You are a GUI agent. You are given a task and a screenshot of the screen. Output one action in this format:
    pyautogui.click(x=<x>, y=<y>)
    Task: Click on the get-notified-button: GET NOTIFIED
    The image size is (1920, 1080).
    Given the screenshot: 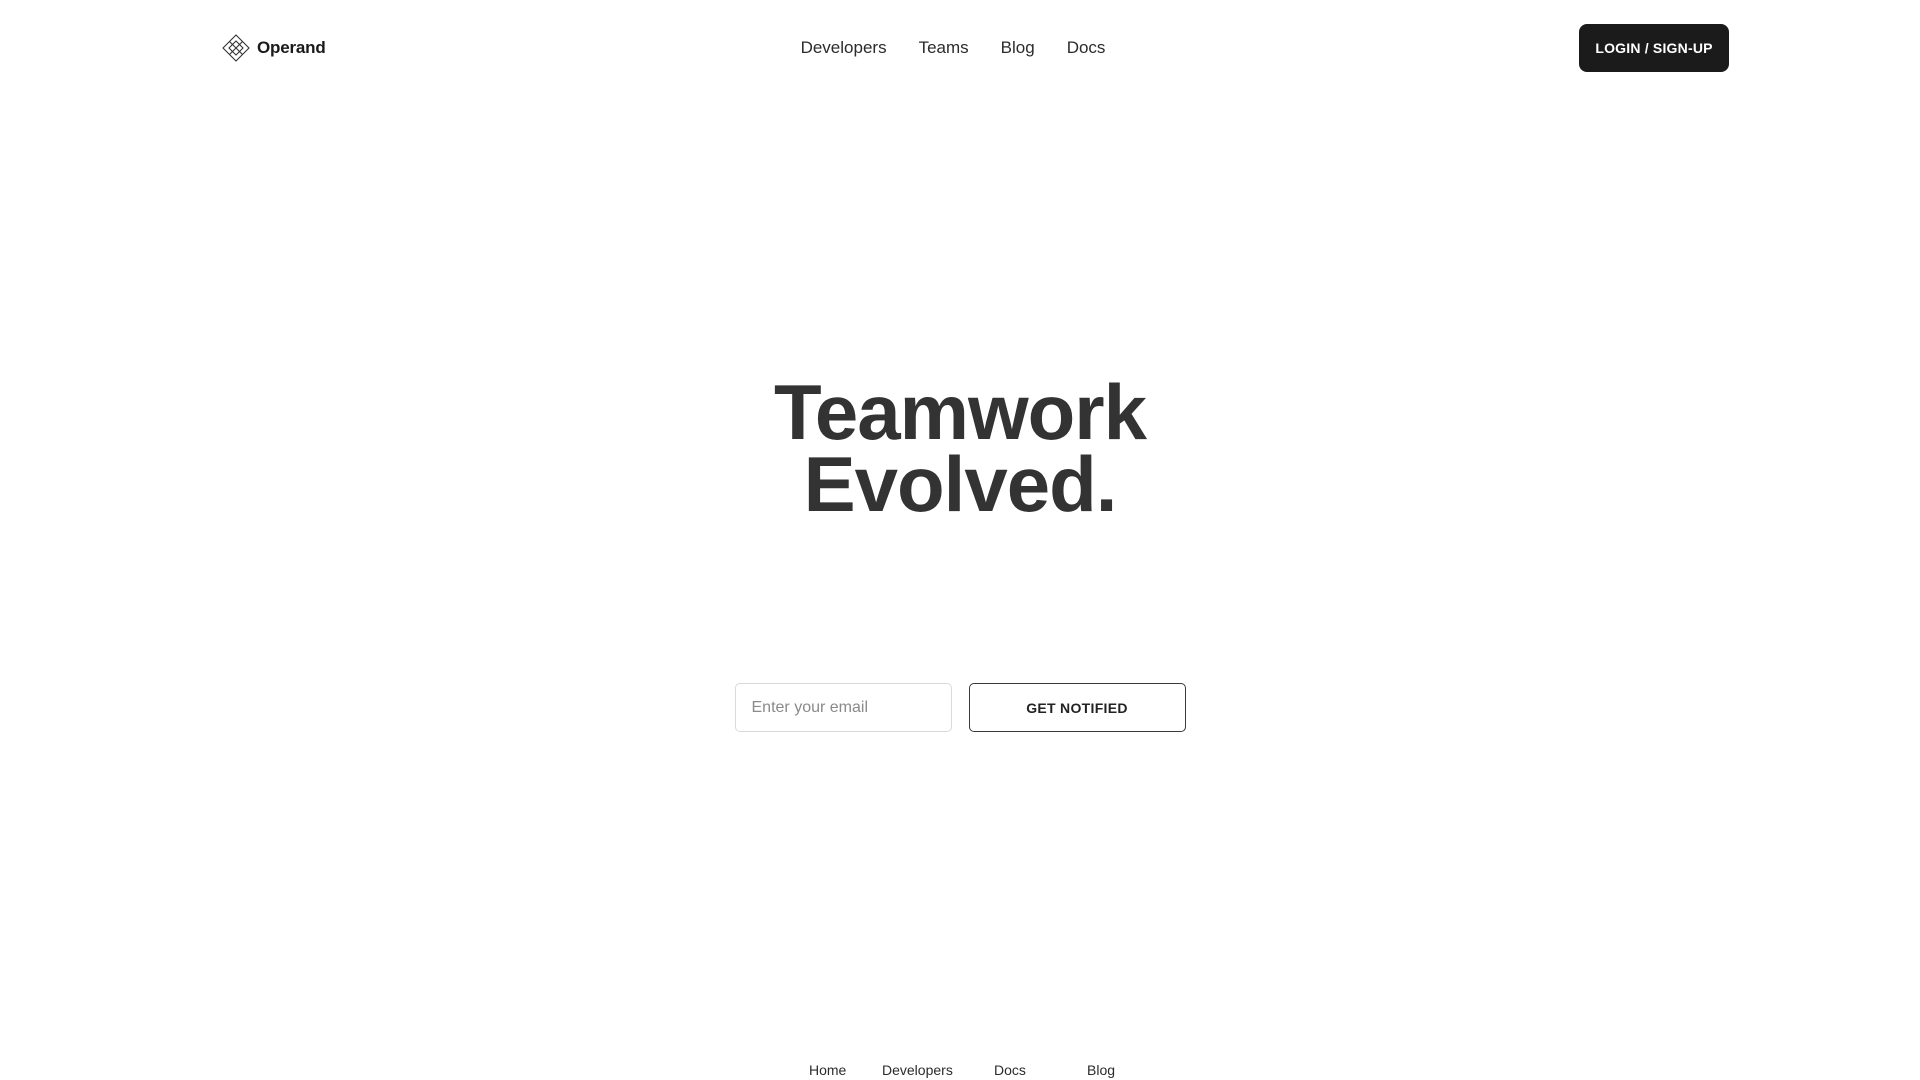 What is the action you would take?
    pyautogui.click(x=1077, y=707)
    